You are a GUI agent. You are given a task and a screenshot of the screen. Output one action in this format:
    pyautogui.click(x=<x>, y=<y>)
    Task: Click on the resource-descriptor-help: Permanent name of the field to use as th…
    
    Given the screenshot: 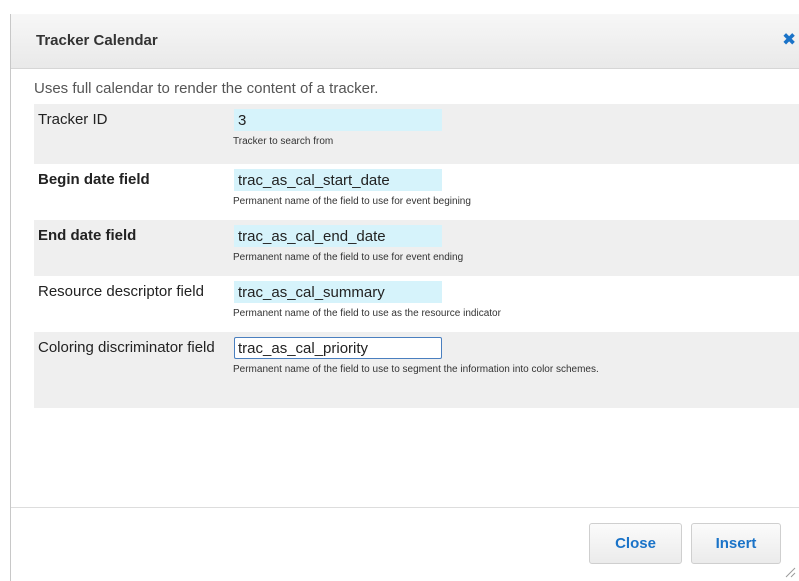 What is the action you would take?
    pyautogui.click(x=367, y=313)
    